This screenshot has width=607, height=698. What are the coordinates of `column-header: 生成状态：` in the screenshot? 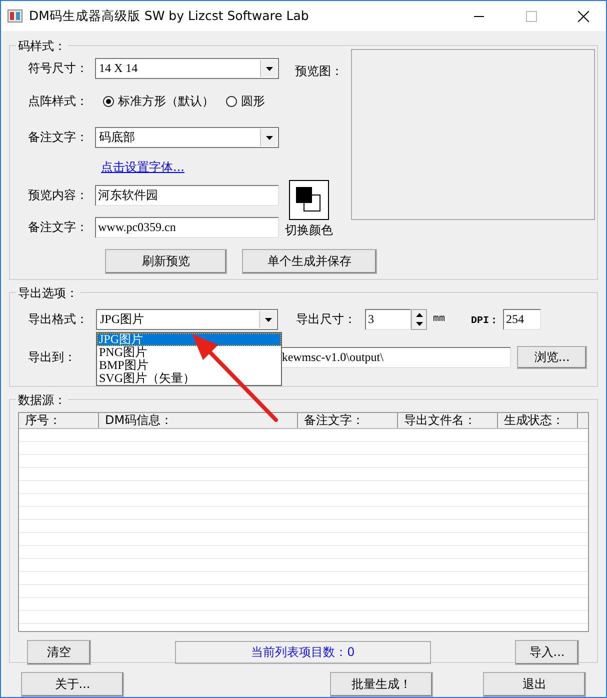 It's located at (538, 420).